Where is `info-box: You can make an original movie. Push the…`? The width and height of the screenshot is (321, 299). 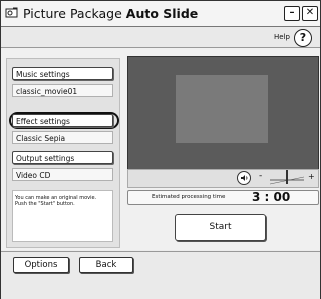 info-box: You can make an original movie. Push the… is located at coordinates (62, 216).